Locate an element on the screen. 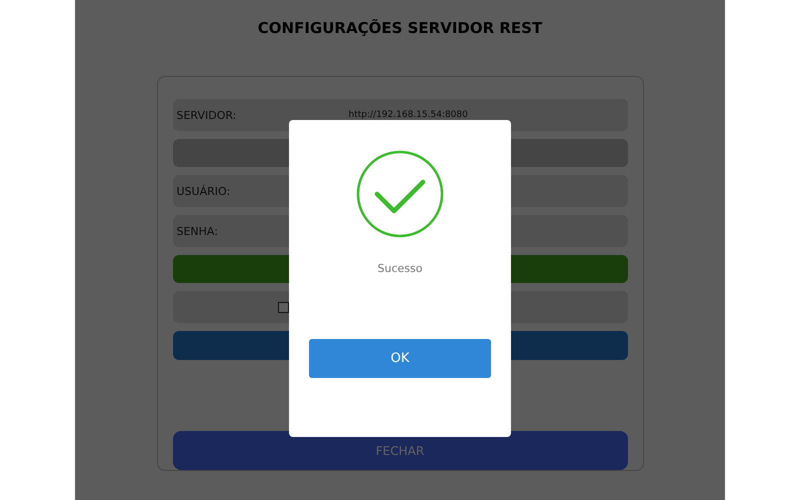 The height and width of the screenshot is (500, 800). field-label: SENHA: is located at coordinates (197, 231).